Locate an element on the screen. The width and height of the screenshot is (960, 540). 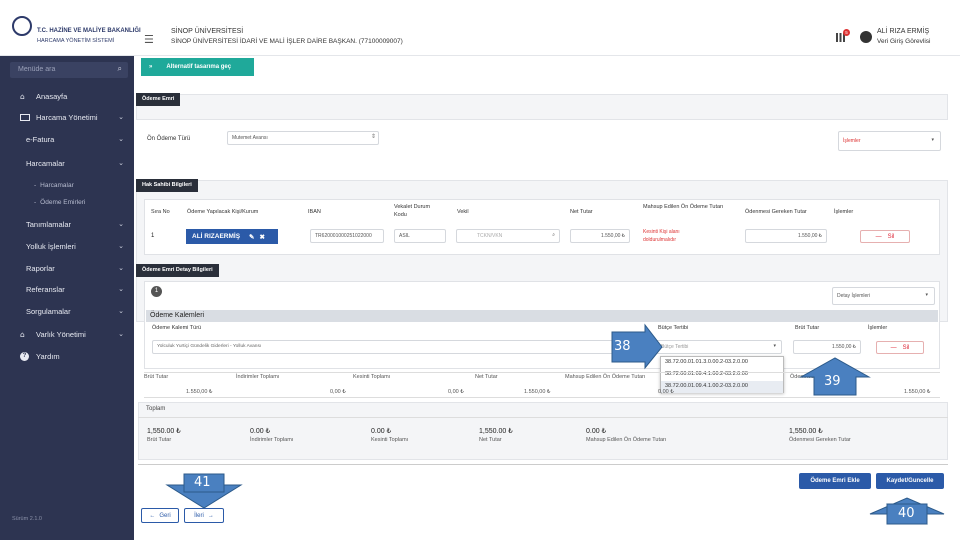
callout-39: 39 is located at coordinates (832, 381).